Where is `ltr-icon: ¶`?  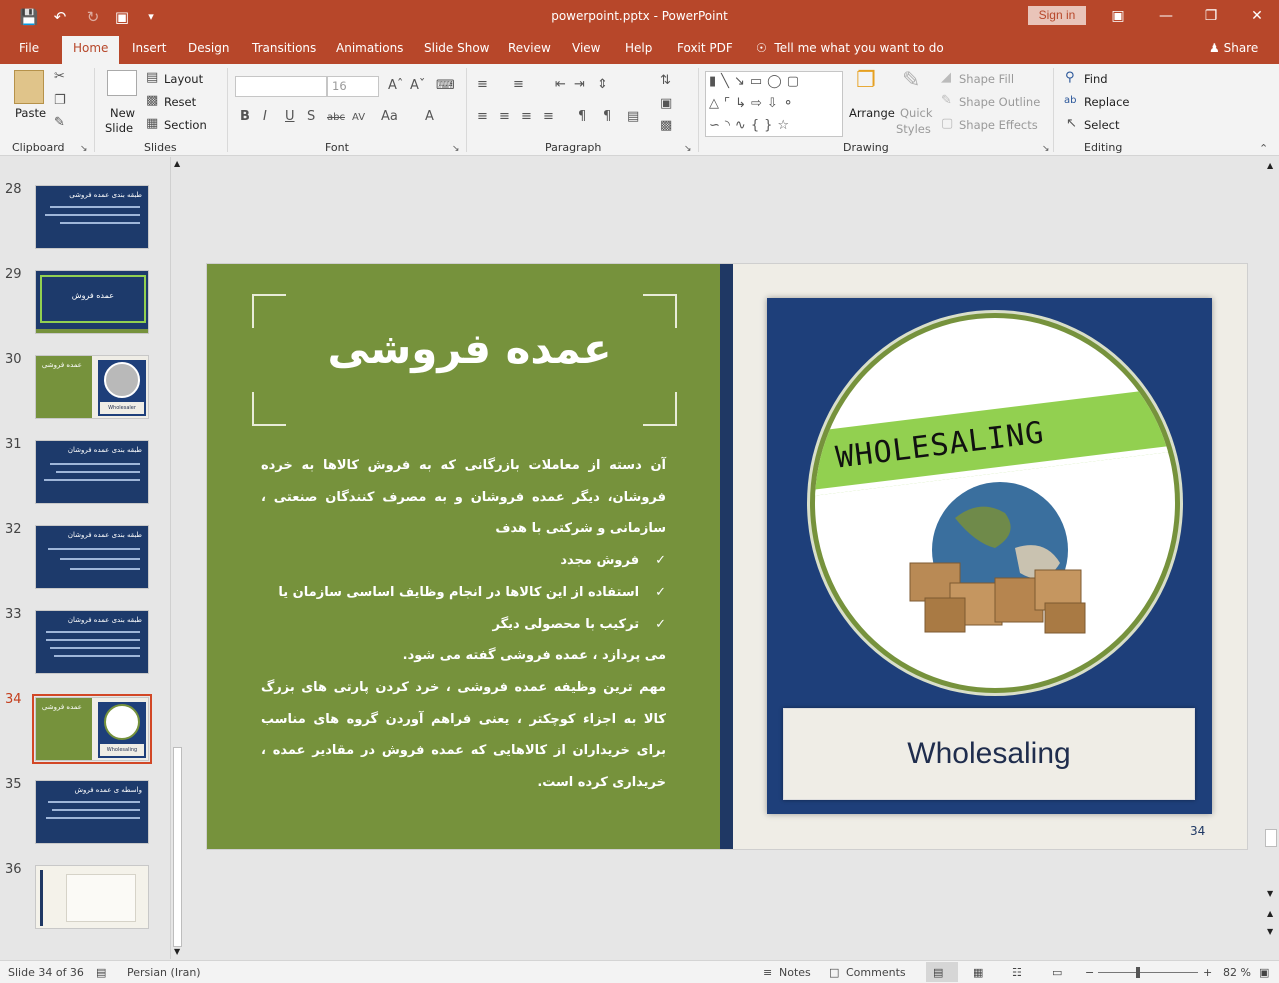 ltr-icon: ¶ is located at coordinates (607, 117).